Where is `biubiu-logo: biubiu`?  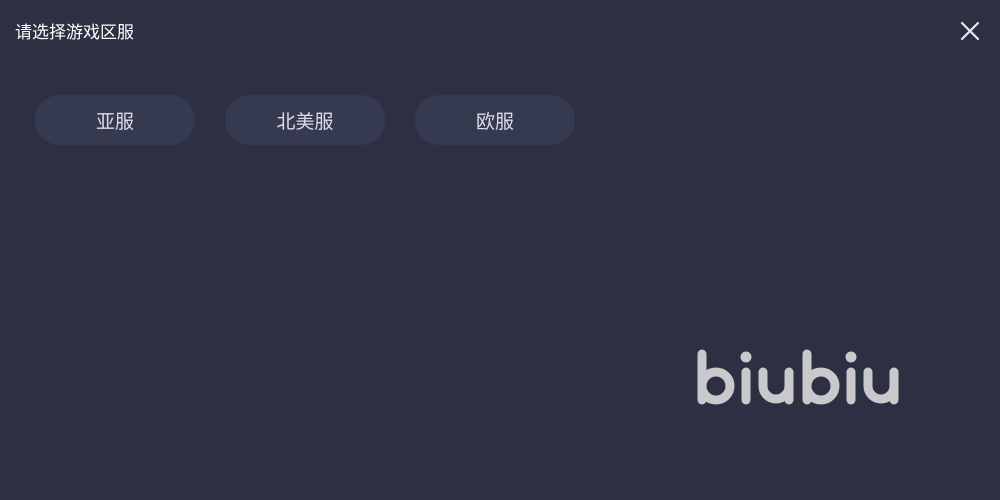
biubiu-logo: biubiu is located at coordinates (798, 377).